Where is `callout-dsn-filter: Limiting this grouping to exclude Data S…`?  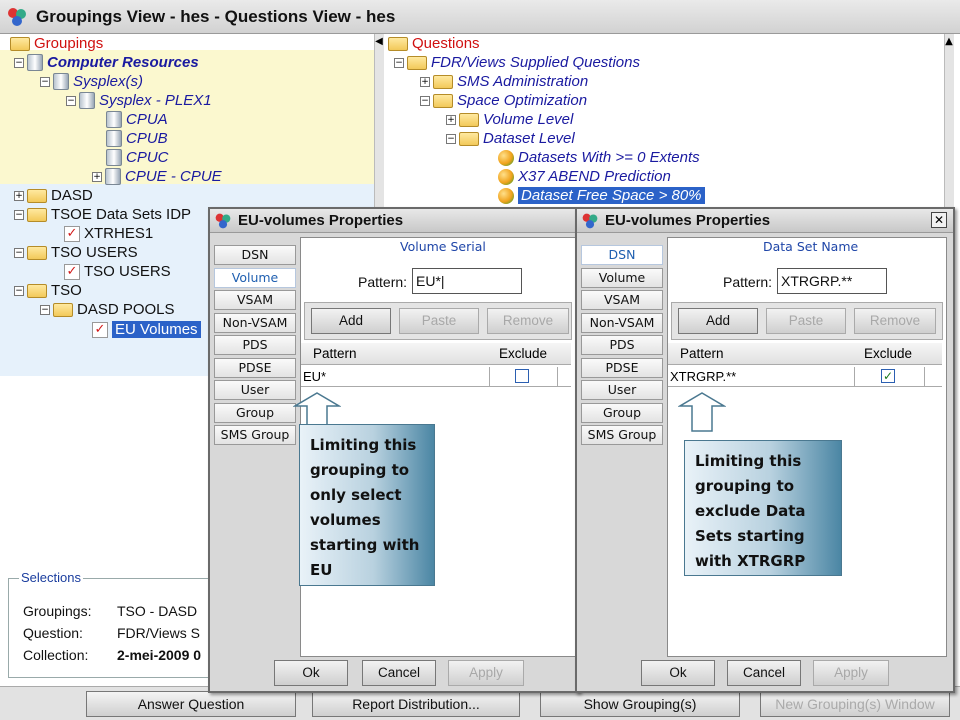
callout-dsn-filter: Limiting this grouping to exclude Data S… is located at coordinates (763, 508).